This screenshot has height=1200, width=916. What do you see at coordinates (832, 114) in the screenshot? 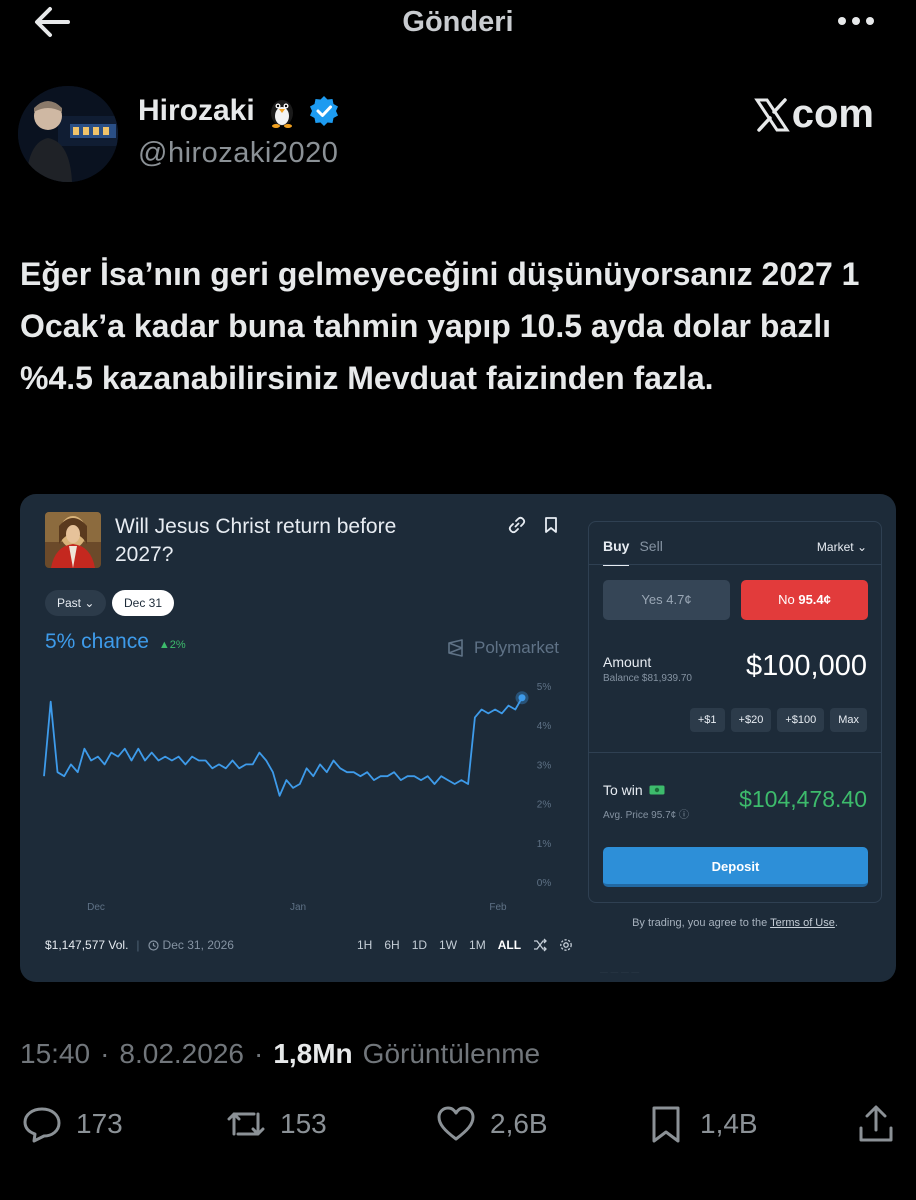
I see `x-com-text: com` at bounding box center [832, 114].